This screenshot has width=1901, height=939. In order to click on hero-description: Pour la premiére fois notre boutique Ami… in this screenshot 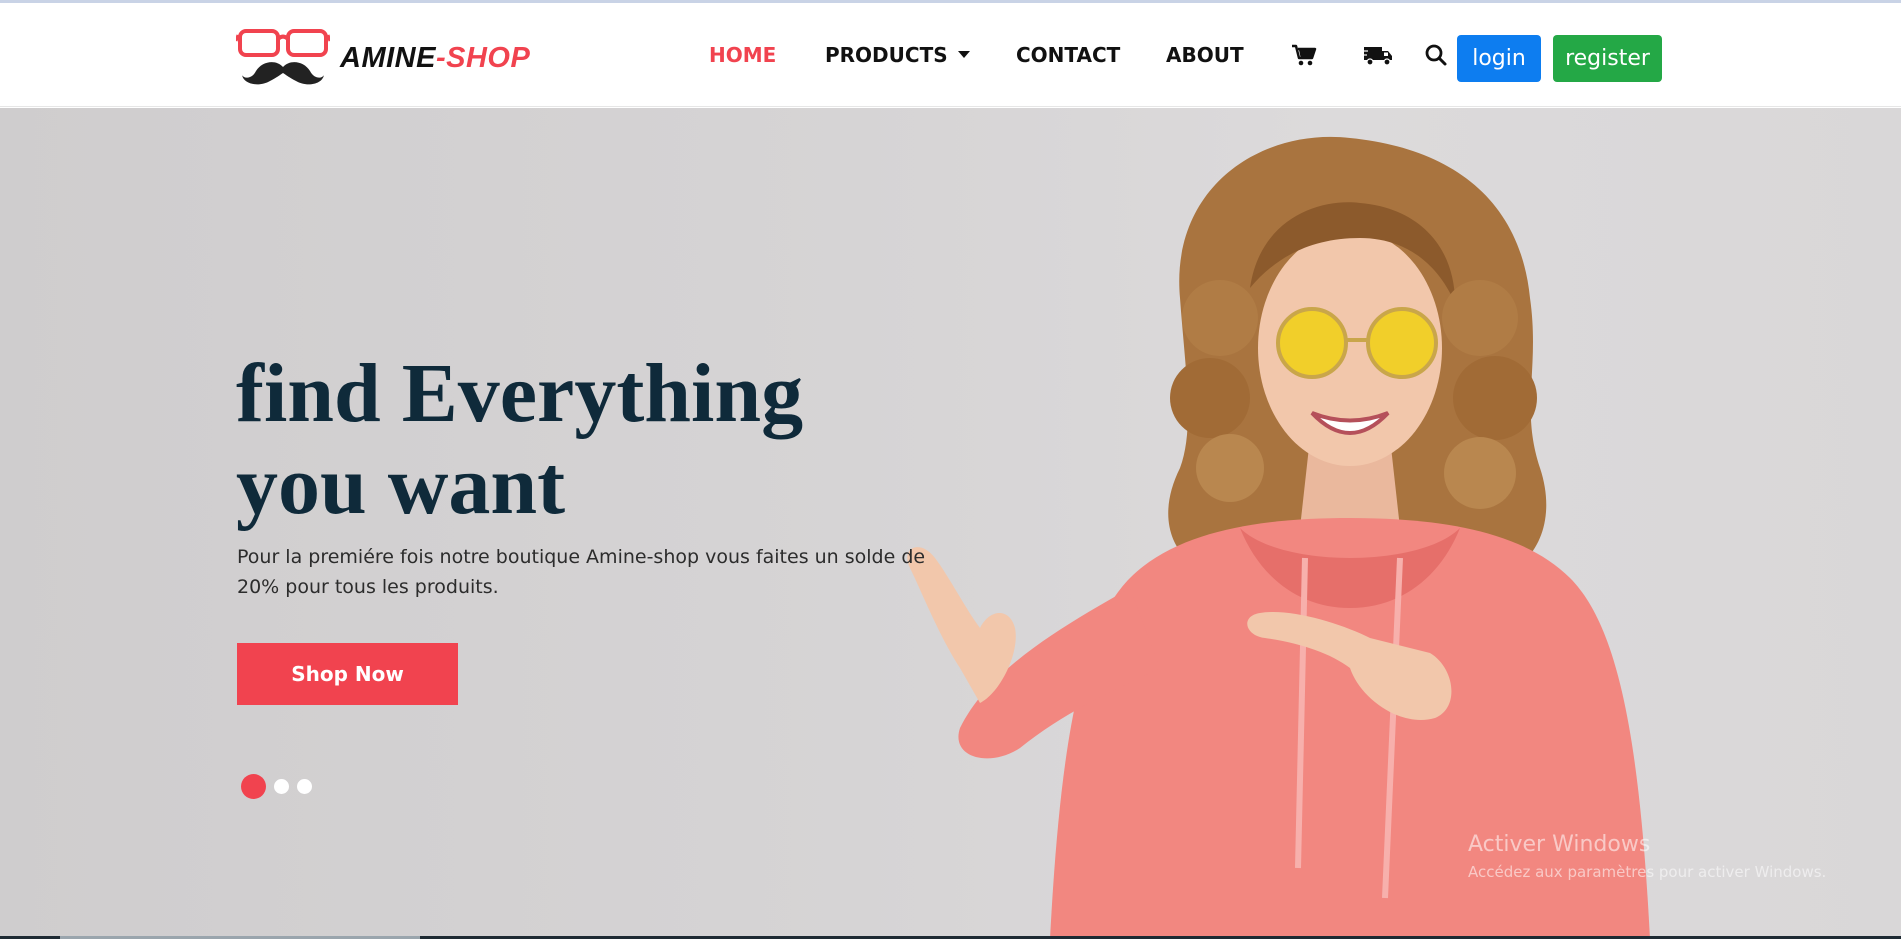, I will do `click(581, 572)`.